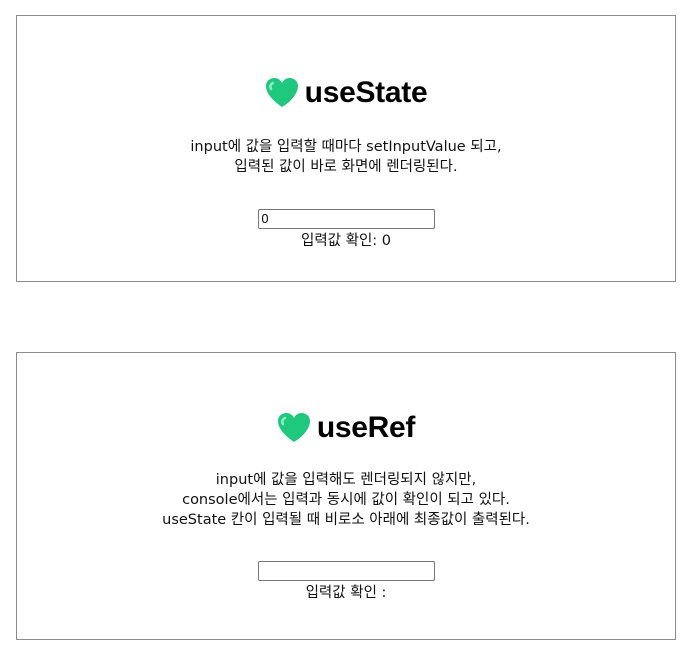 This screenshot has width=697, height=660. I want to click on use-state-desc-line-2: 입력된 값이 바로 화면에 렌더링된다., so click(346, 167).